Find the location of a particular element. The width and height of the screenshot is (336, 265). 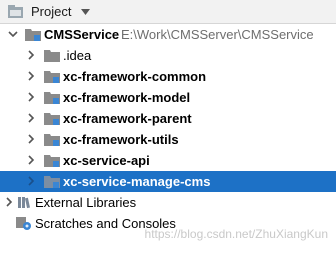

tree-item-xc-framework-model: xc-framework-model is located at coordinates (168, 97).